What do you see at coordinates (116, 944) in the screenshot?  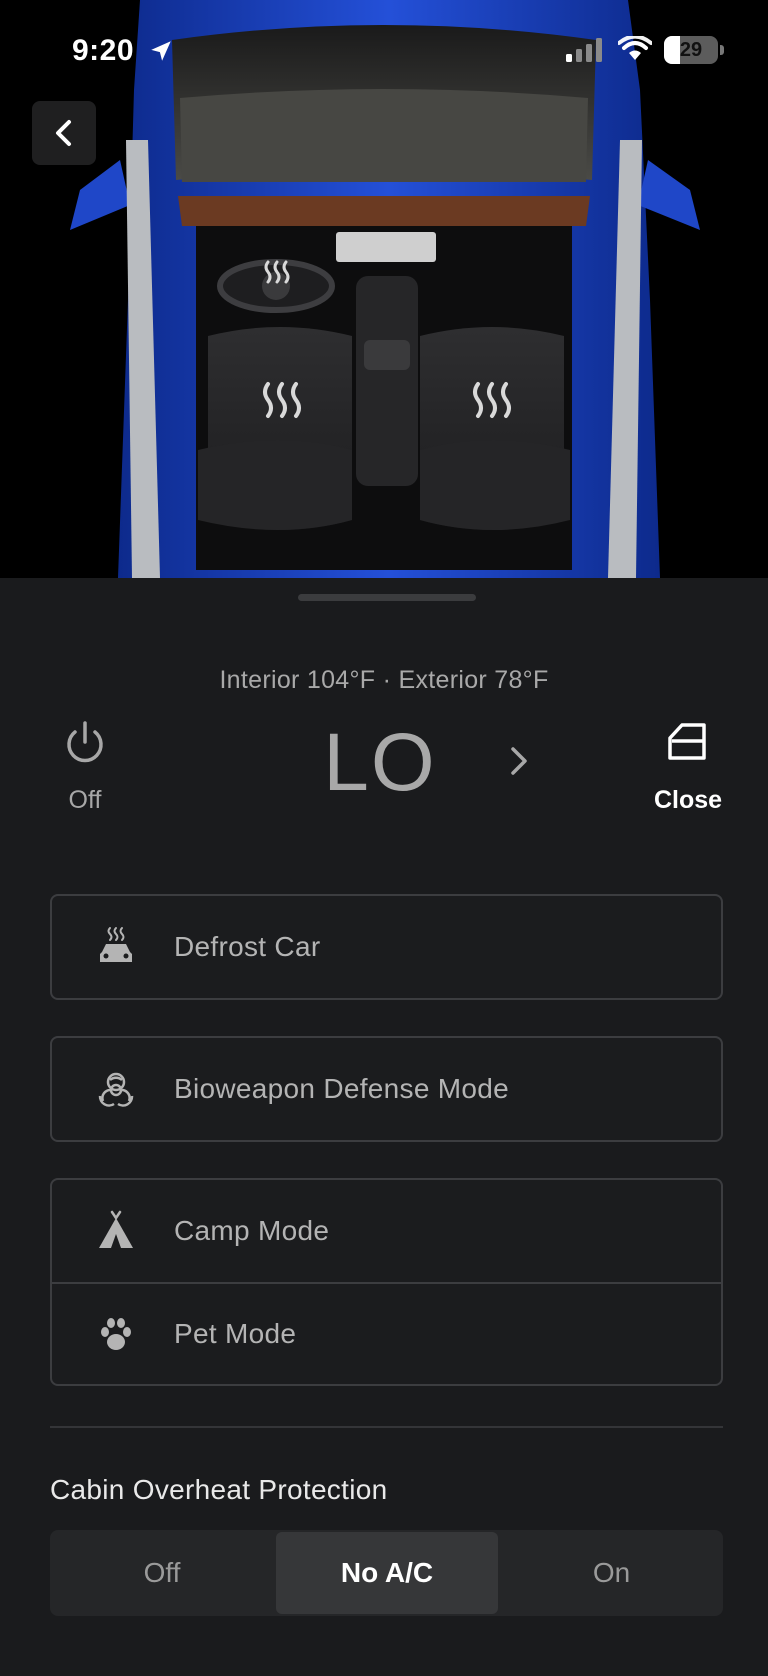 I see `defrost-car-icon` at bounding box center [116, 944].